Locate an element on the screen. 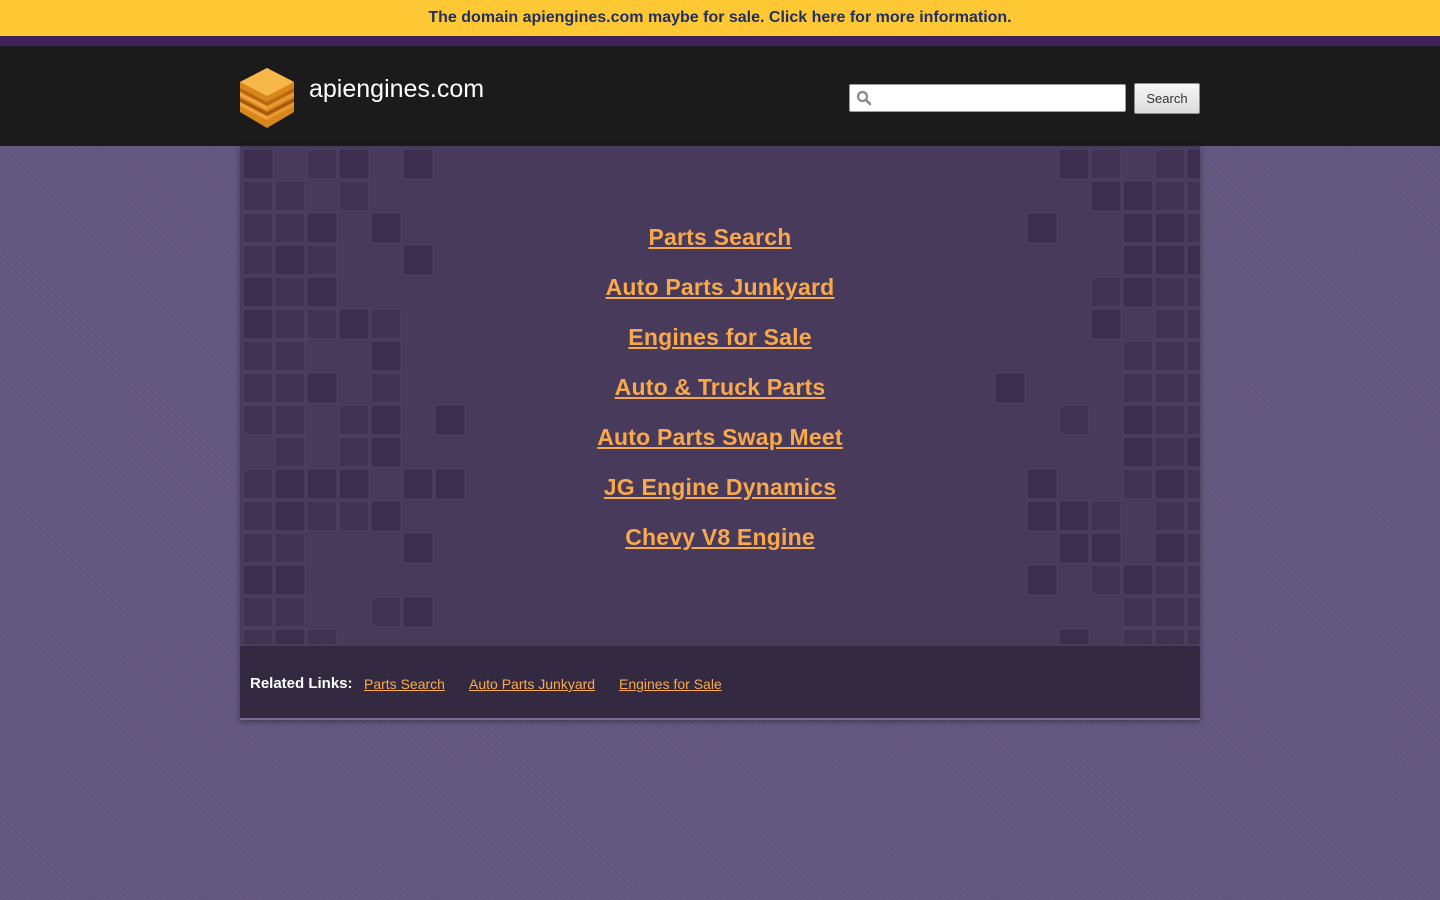 This screenshot has height=900, width=1440. main-link-engines-for-sale: Engines for Sale is located at coordinates (720, 337).